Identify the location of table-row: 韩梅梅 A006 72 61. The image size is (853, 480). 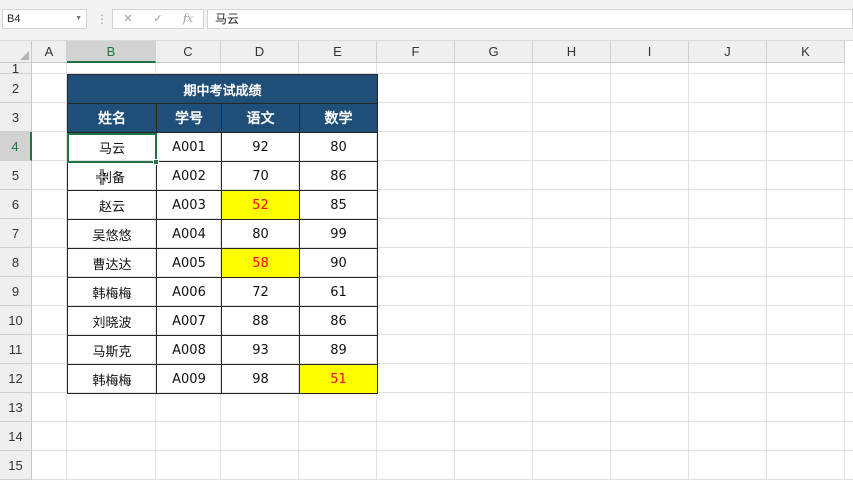
(222, 292).